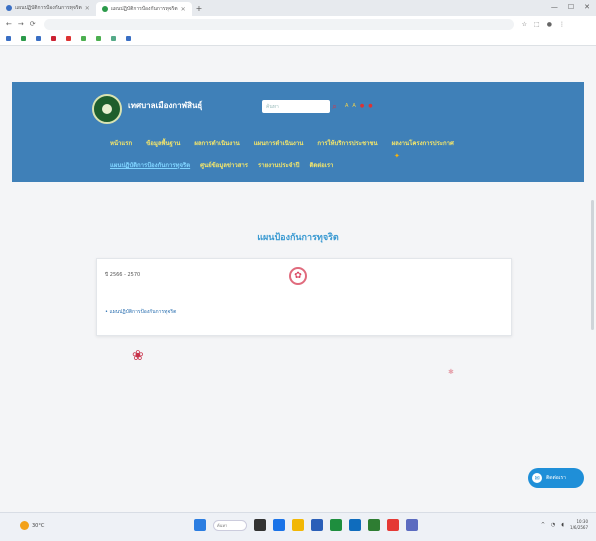 The height and width of the screenshot is (541, 596). Describe the element at coordinates (216, 143) in the screenshot. I see `menu-item-performance: ผลการดำเนินงาน` at that location.